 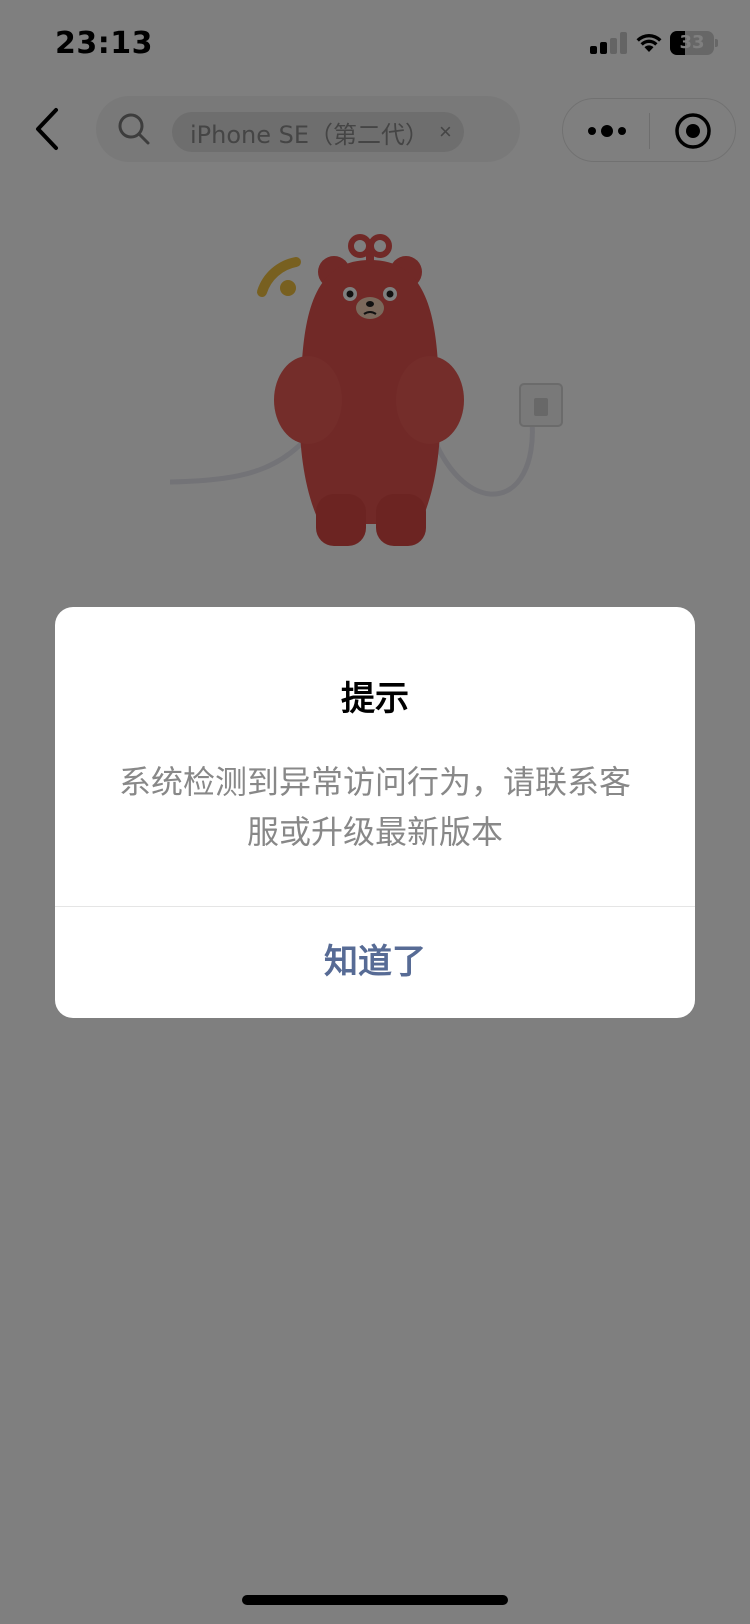 What do you see at coordinates (374, 807) in the screenshot?
I see `dialog-message: 系统检测到异常访问行为，请联系客服或升级最新版本` at bounding box center [374, 807].